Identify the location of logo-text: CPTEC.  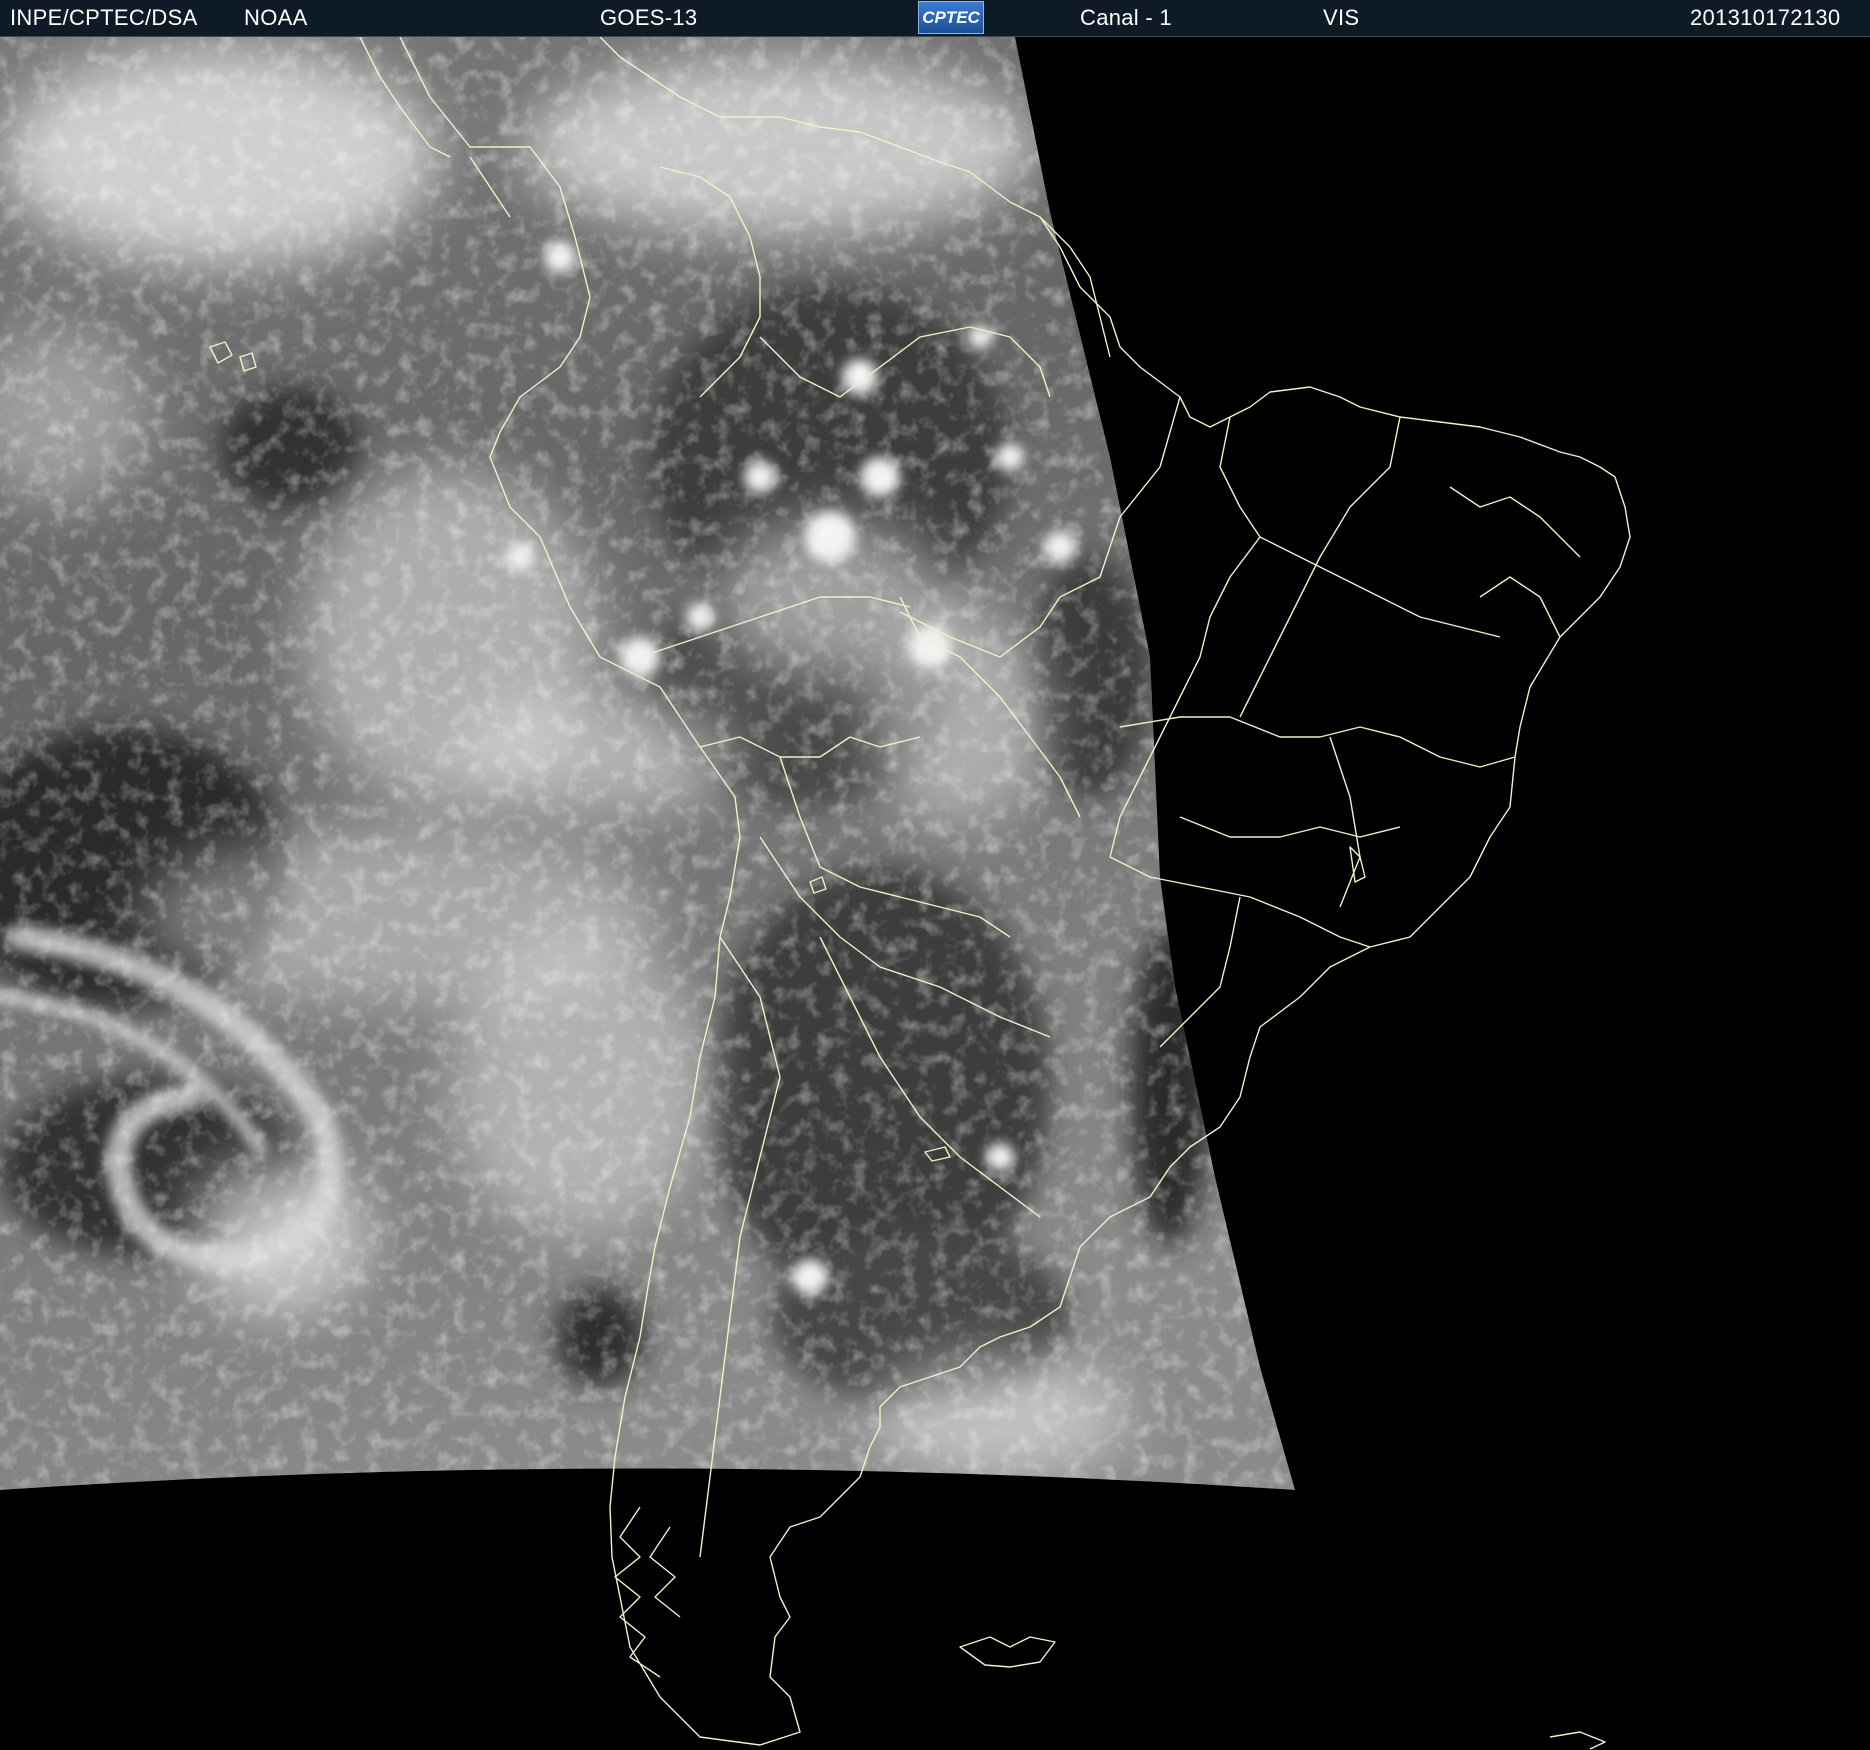
(951, 17).